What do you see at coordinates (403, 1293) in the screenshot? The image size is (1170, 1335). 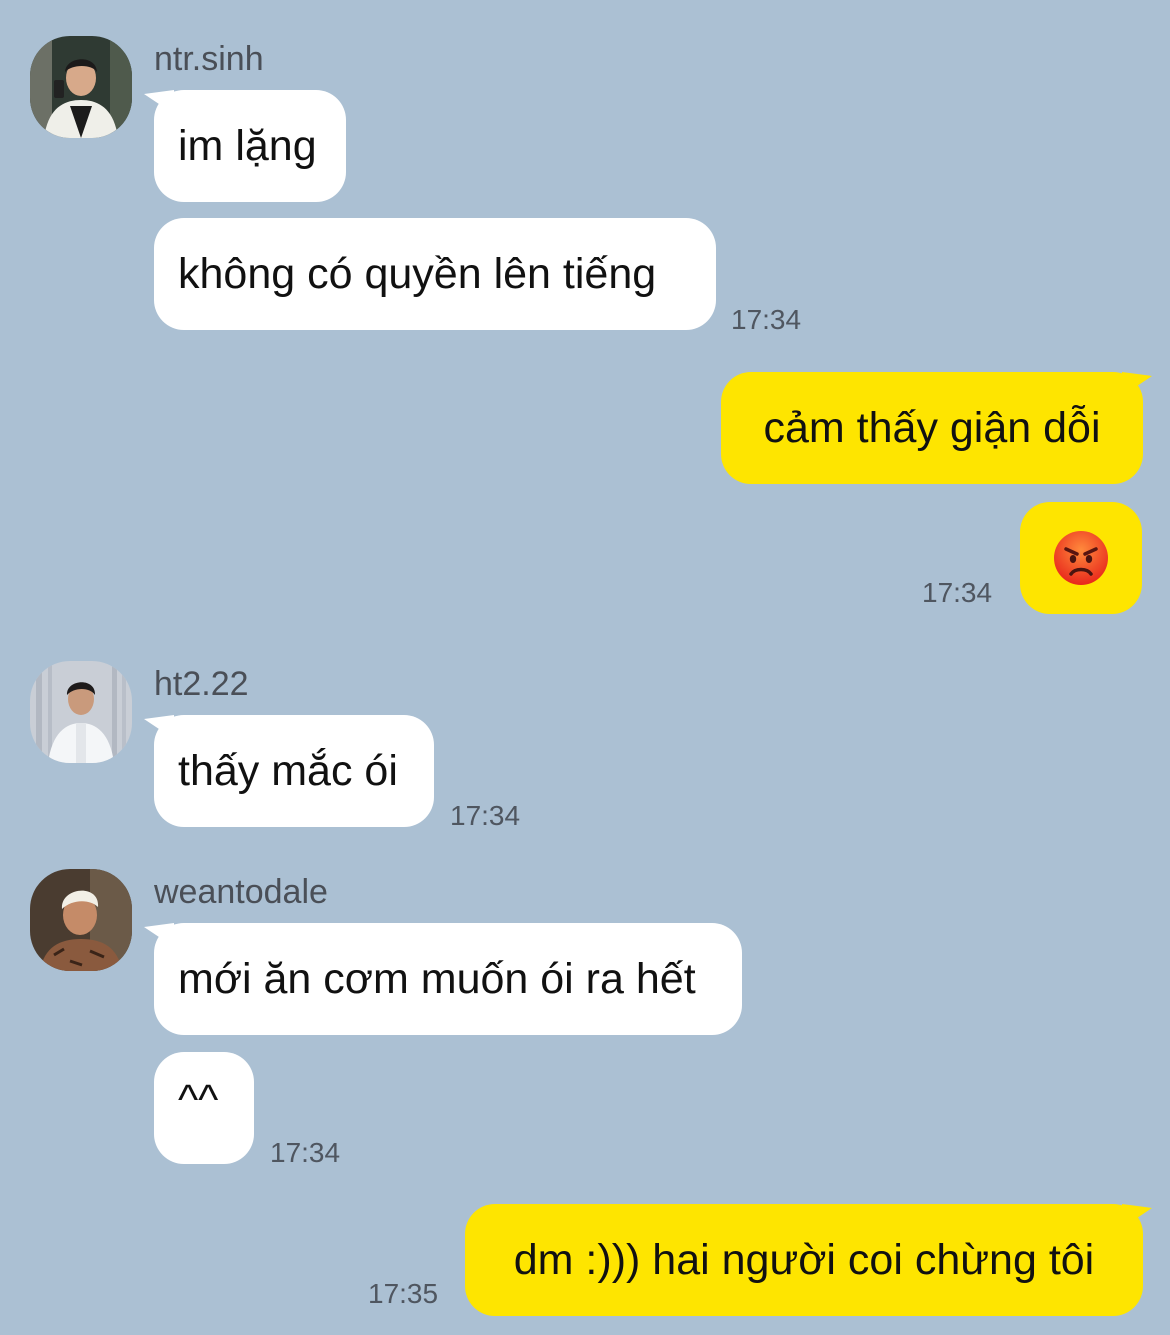 I see `message-timestamp: 17:35` at bounding box center [403, 1293].